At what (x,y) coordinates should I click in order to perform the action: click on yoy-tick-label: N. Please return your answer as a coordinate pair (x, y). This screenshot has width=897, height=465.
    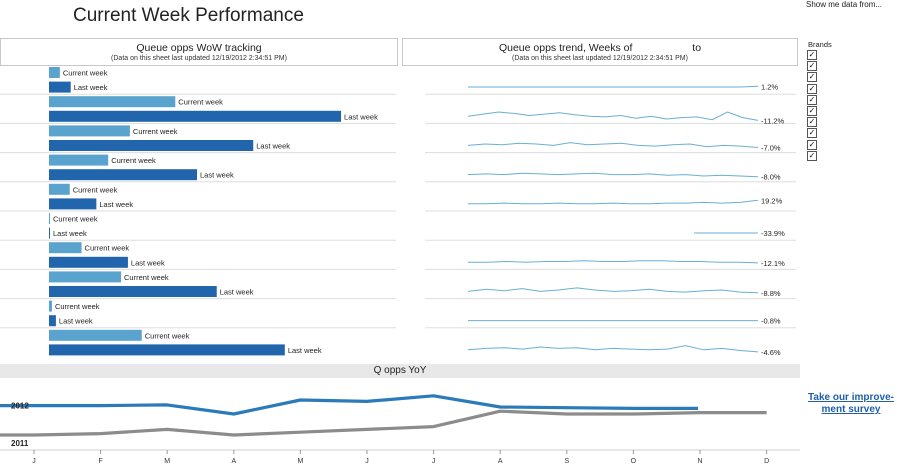
    Looking at the image, I should click on (699, 461).